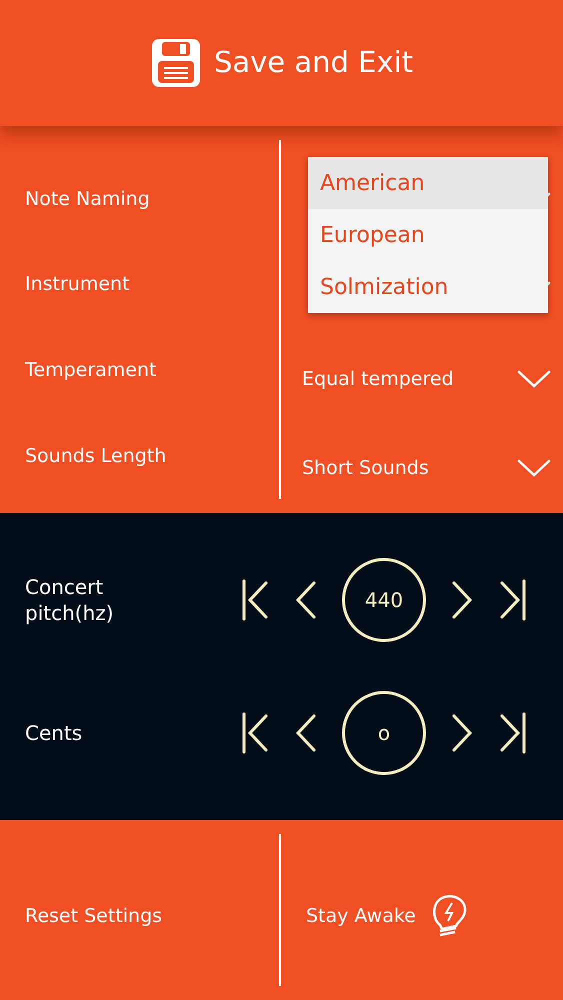 Image resolution: width=563 pixels, height=1000 pixels. What do you see at coordinates (428, 183) in the screenshot?
I see `dropdown-option: American` at bounding box center [428, 183].